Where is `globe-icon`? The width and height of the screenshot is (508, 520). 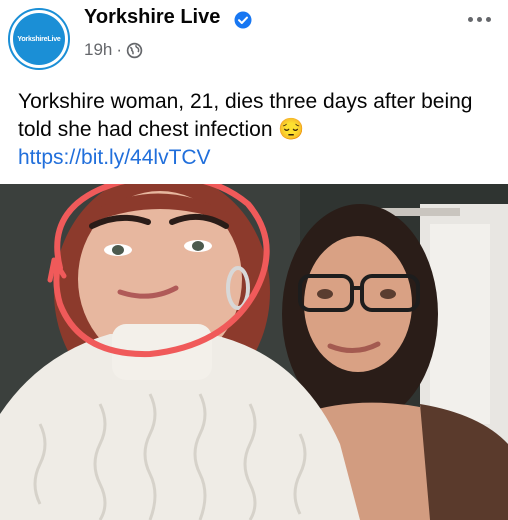 globe-icon is located at coordinates (134, 50).